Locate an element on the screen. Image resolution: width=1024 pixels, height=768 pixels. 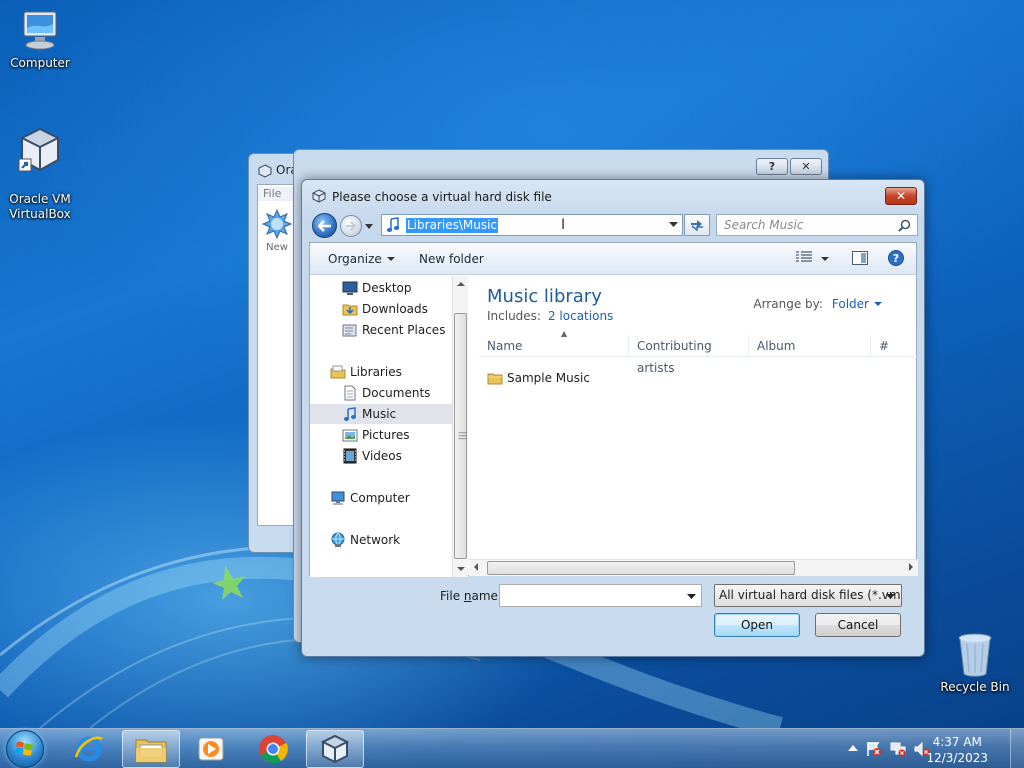
show-hidden-icons-icon is located at coordinates (853, 748).